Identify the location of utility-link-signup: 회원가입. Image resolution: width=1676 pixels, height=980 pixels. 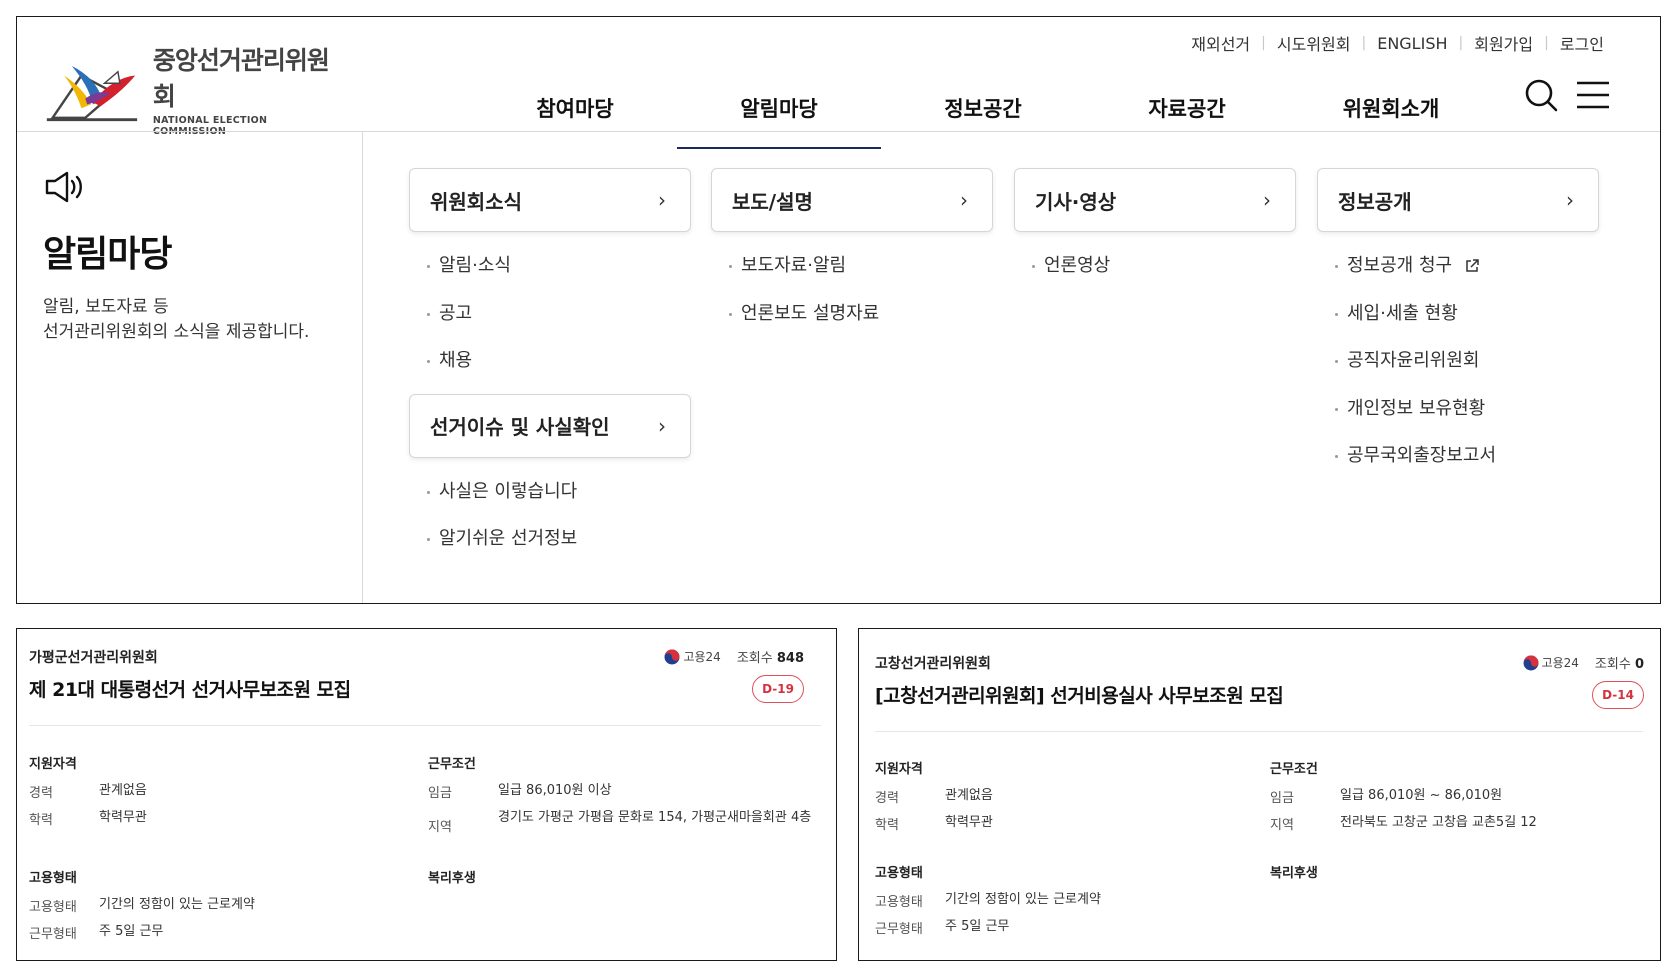
(1503, 43).